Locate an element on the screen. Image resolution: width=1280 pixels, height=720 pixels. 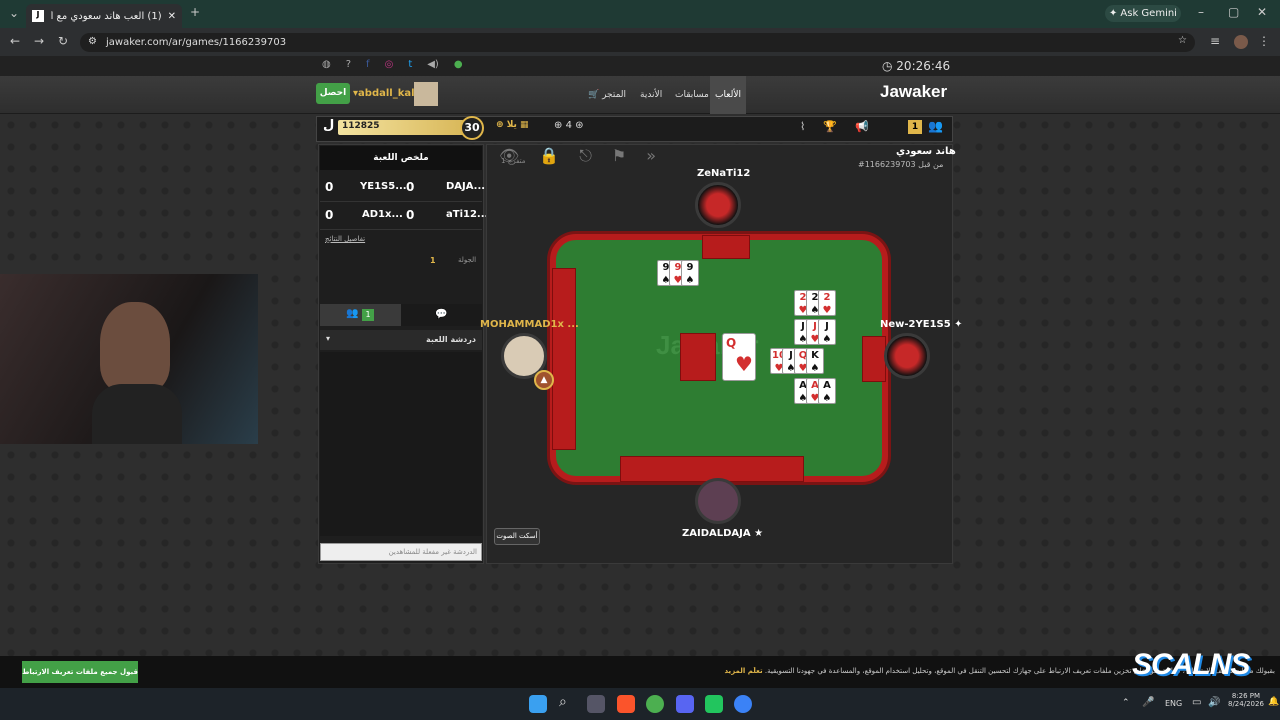
kick-icon: ⚑ is located at coordinates (619, 158).